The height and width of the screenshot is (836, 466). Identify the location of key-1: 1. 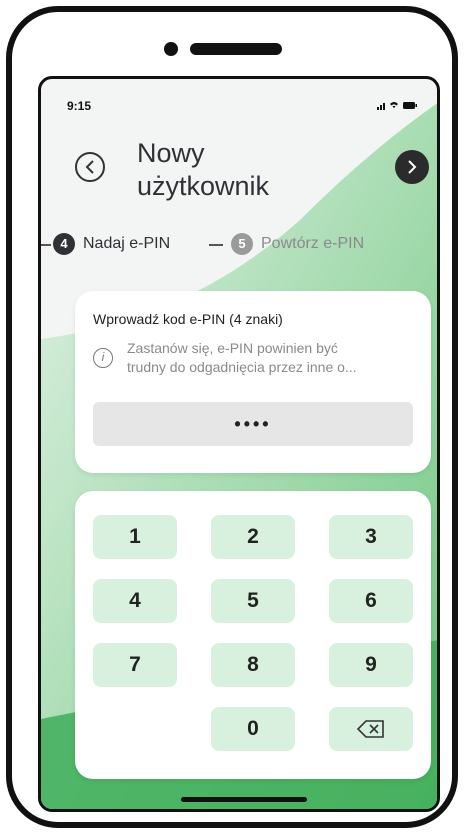
(135, 537).